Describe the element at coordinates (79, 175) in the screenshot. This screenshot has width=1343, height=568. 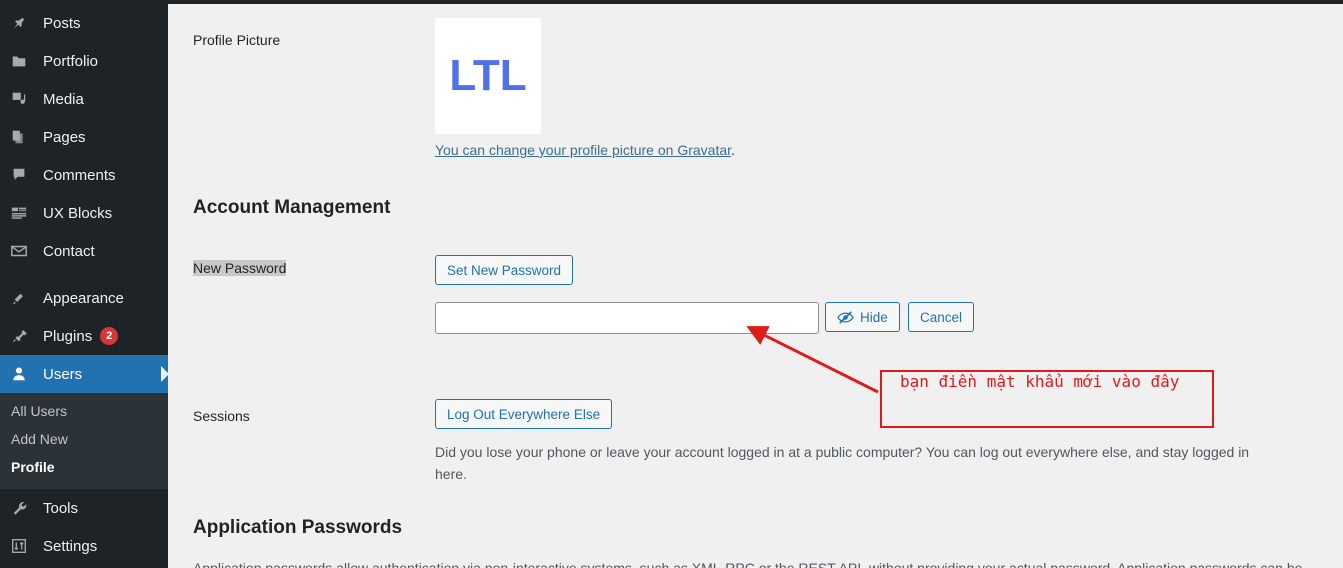
I see `sidebar-label-comments: Comments` at that location.